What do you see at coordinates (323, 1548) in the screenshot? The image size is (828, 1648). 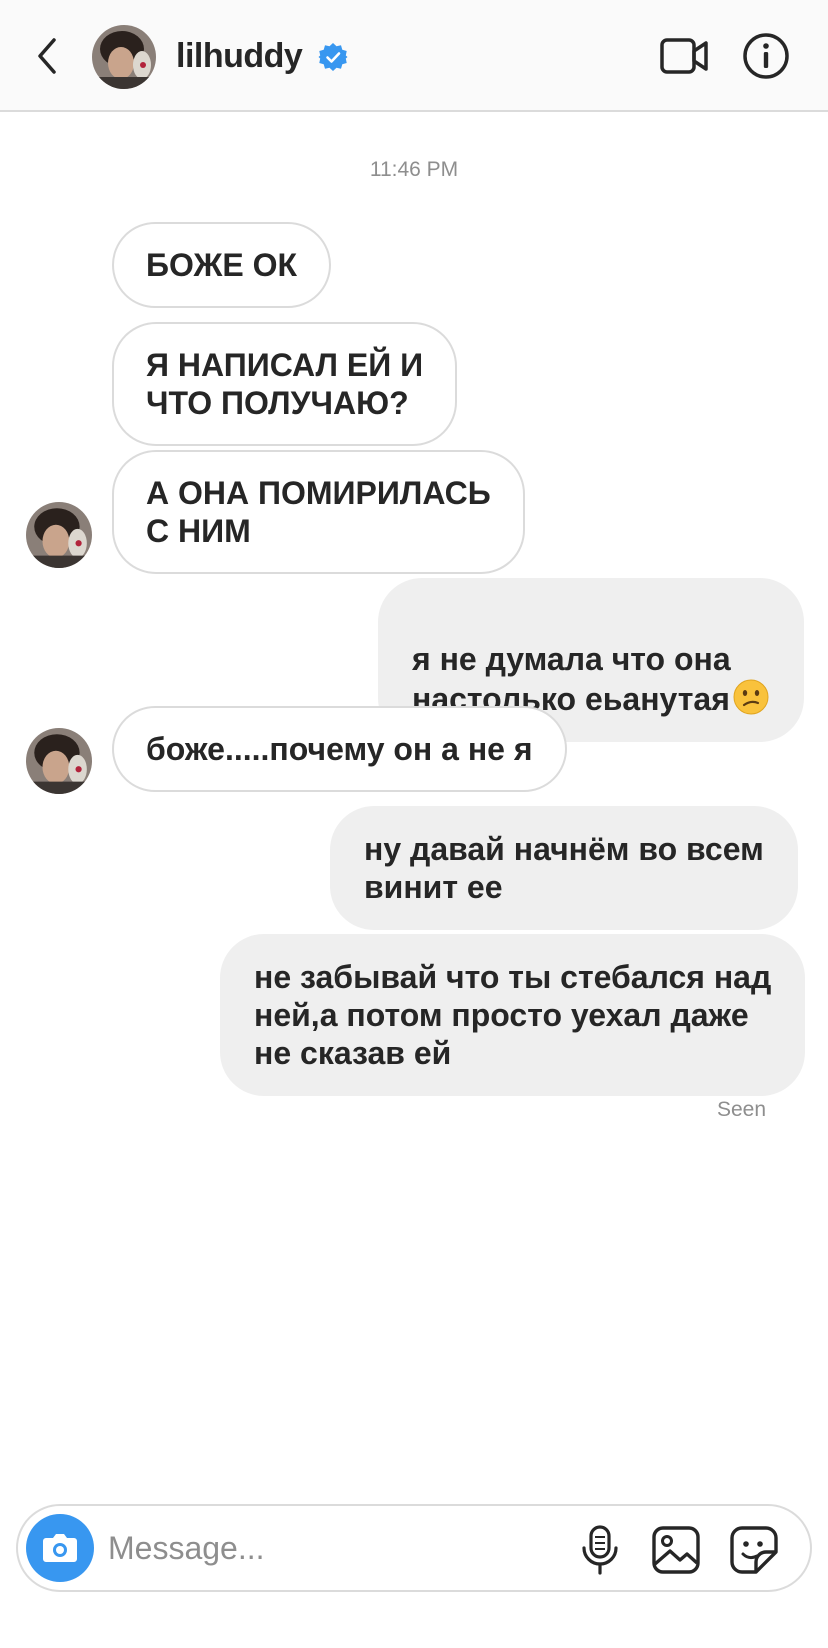 I see `message-input` at bounding box center [323, 1548].